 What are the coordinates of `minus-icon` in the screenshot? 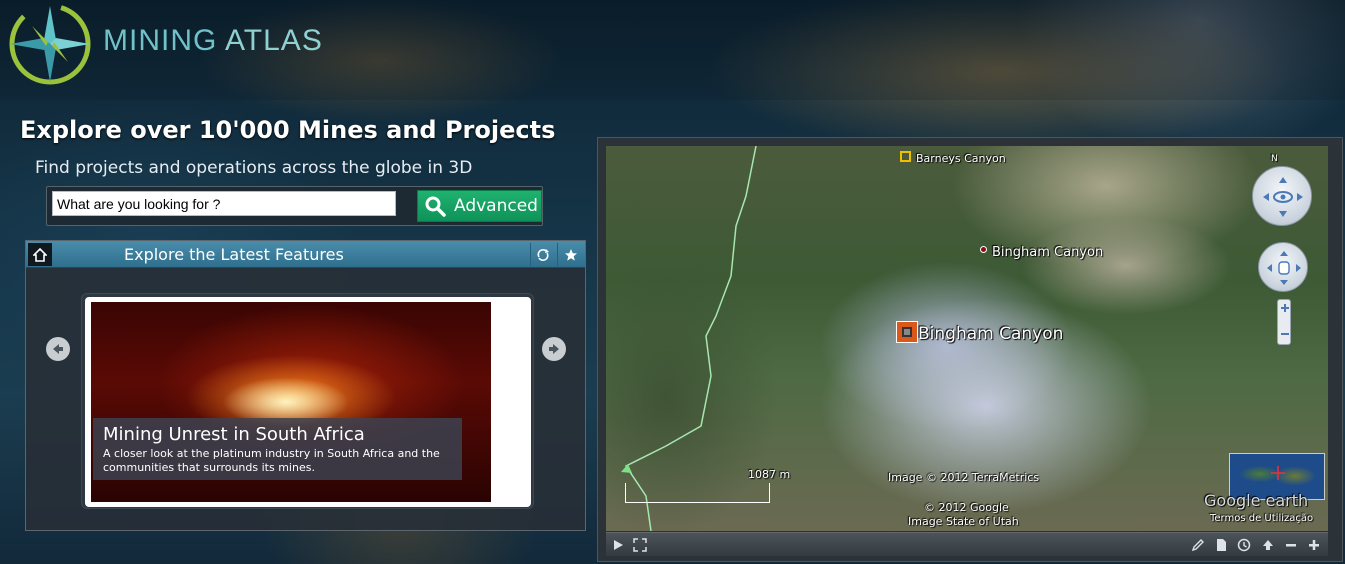 It's located at (1291, 545).